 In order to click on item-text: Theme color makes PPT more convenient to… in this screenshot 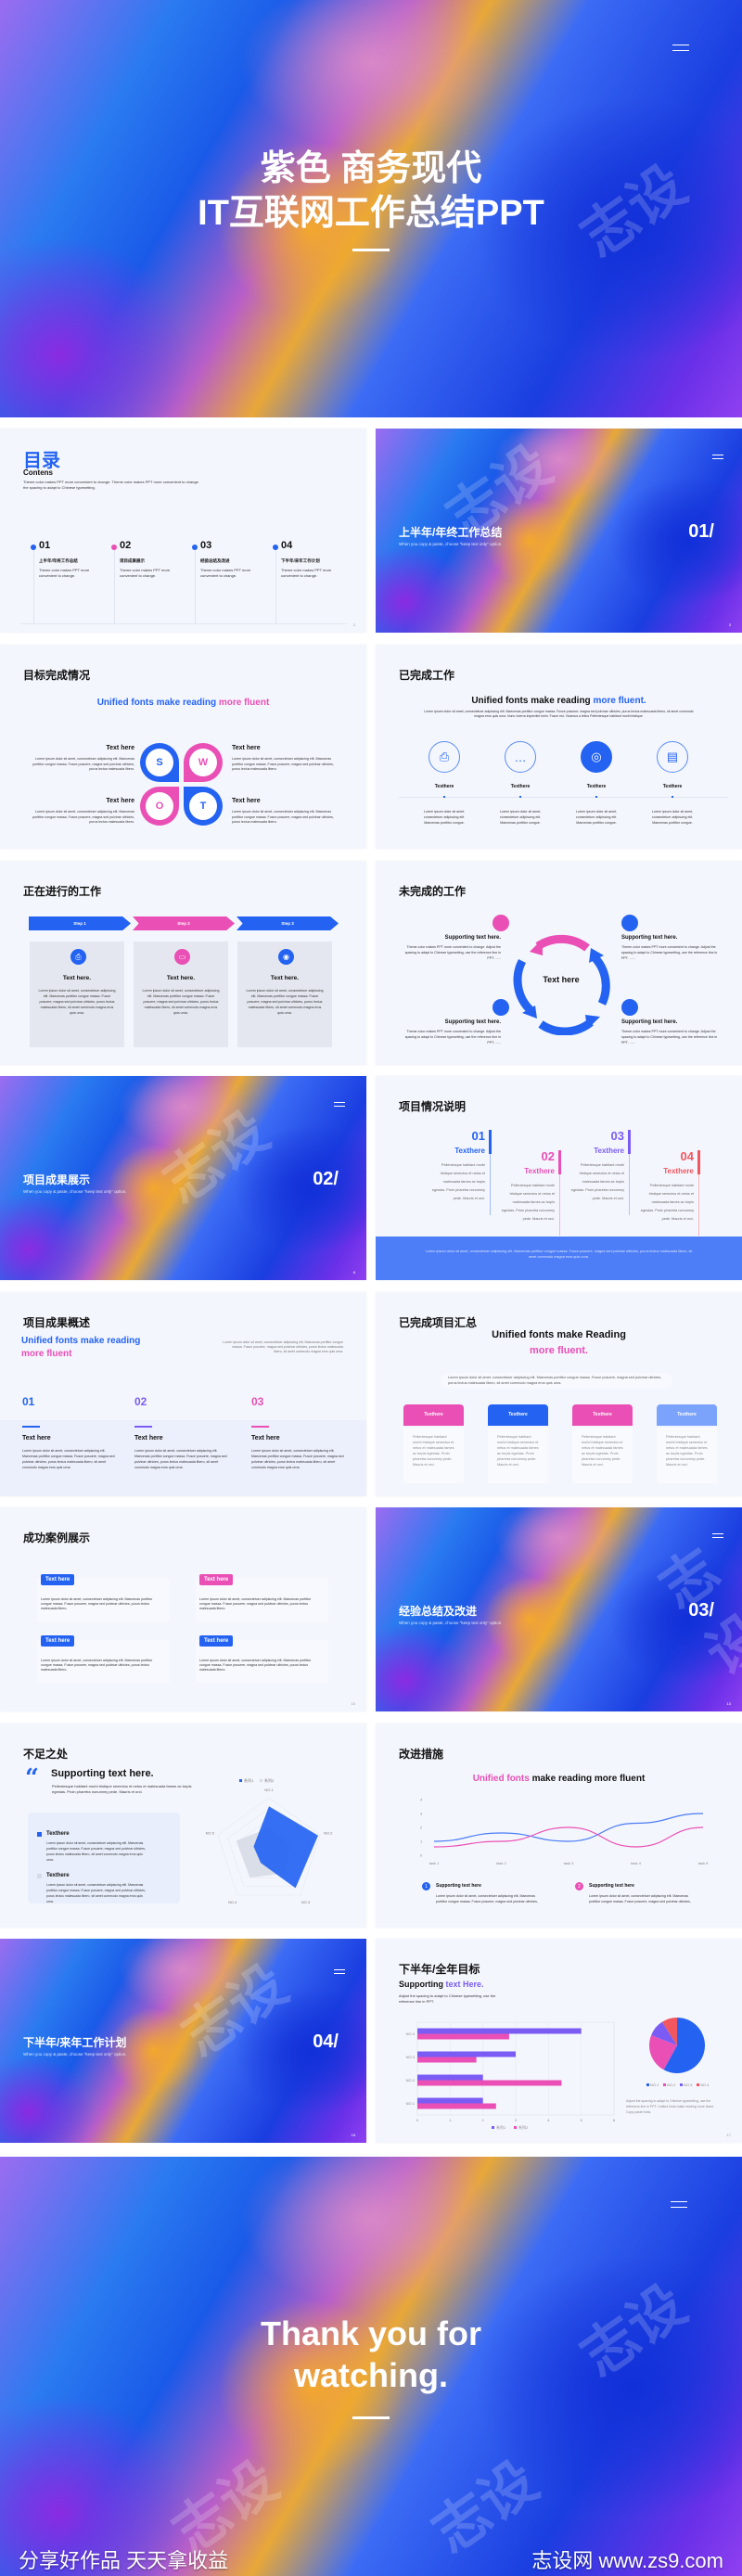, I will do `click(452, 1037)`.